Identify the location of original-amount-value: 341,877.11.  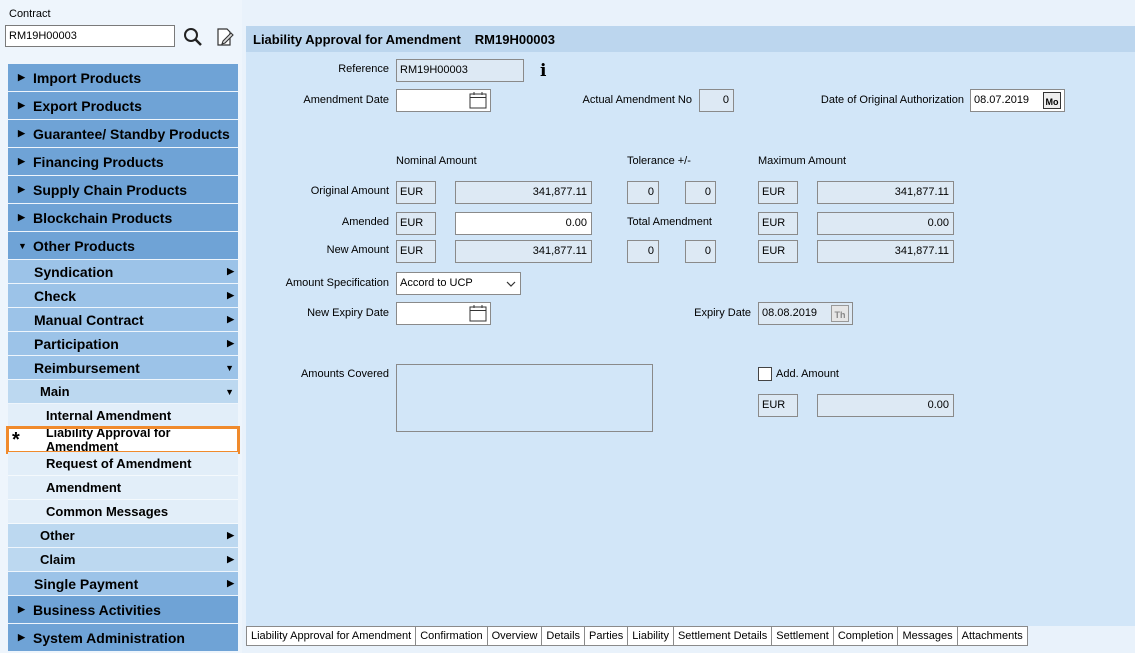
(523, 192).